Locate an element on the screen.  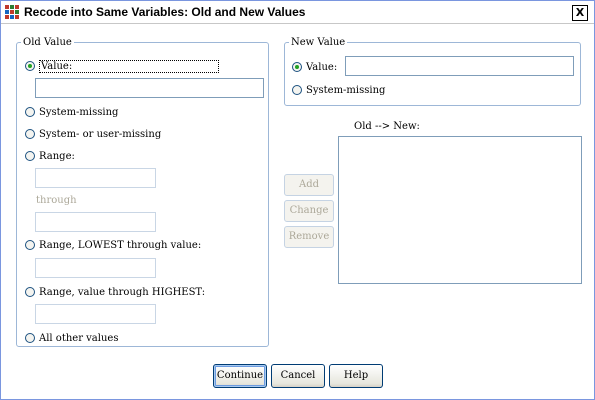
old-system-or-user-missing-label: System- or user-missing is located at coordinates (100, 134).